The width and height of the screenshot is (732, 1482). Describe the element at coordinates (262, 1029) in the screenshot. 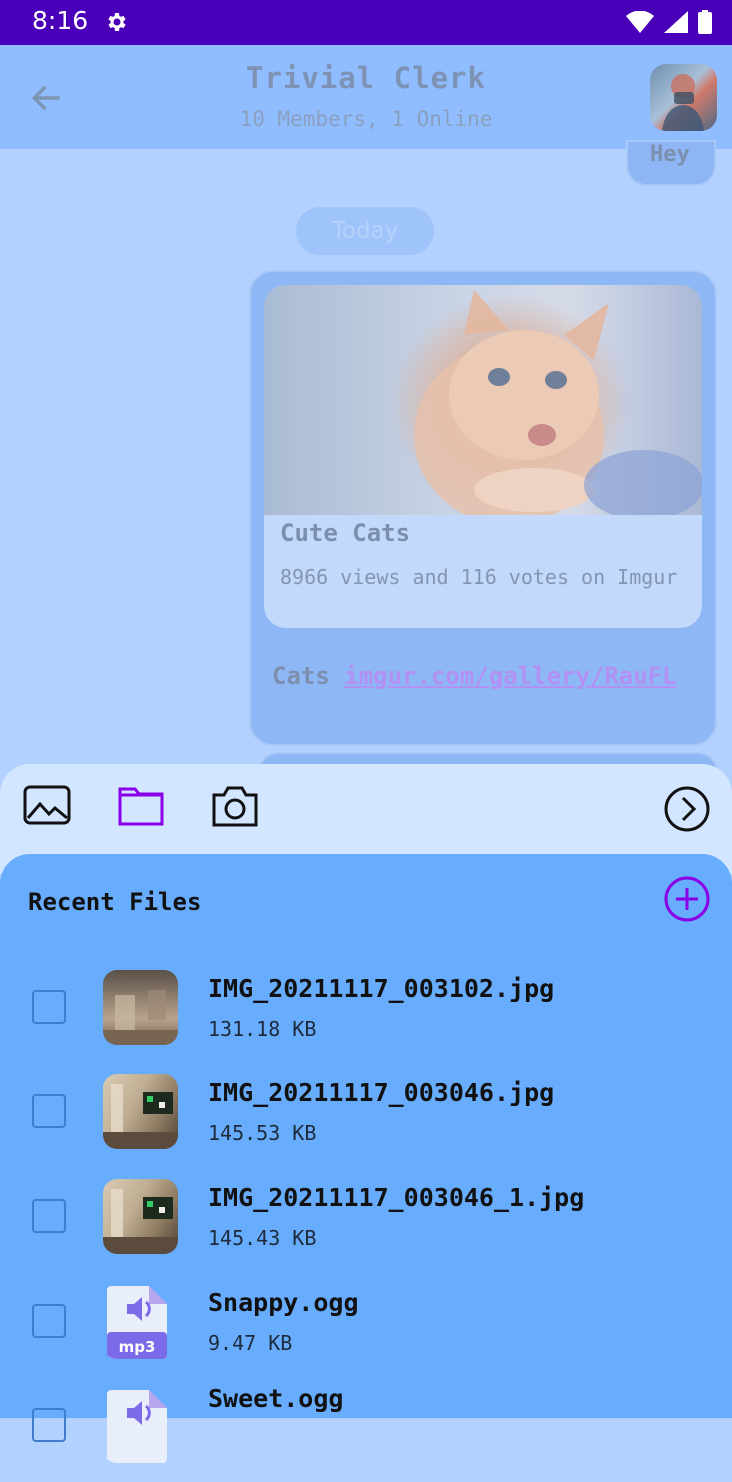

I see `file-size: 131.18 KB` at that location.